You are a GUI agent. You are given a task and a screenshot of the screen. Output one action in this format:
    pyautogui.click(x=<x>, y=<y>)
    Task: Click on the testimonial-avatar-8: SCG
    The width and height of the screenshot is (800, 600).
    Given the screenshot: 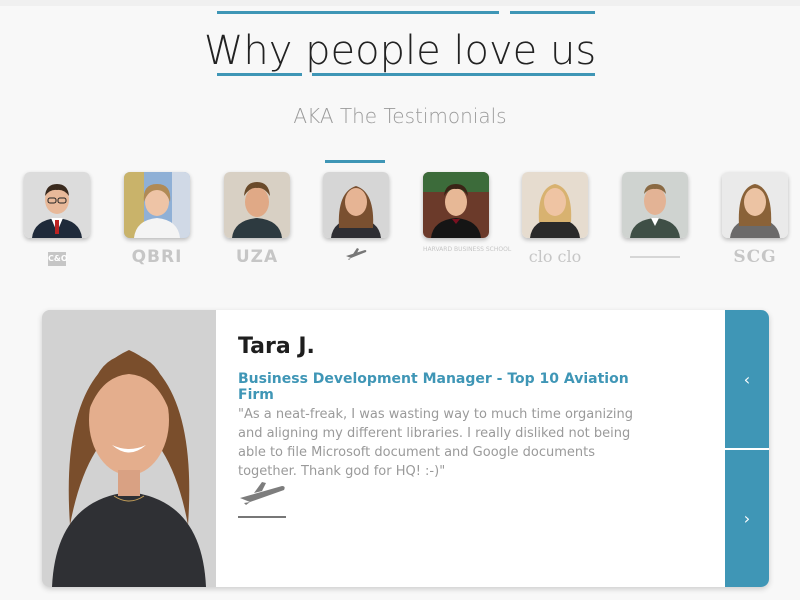 What is the action you would take?
    pyautogui.click(x=755, y=220)
    